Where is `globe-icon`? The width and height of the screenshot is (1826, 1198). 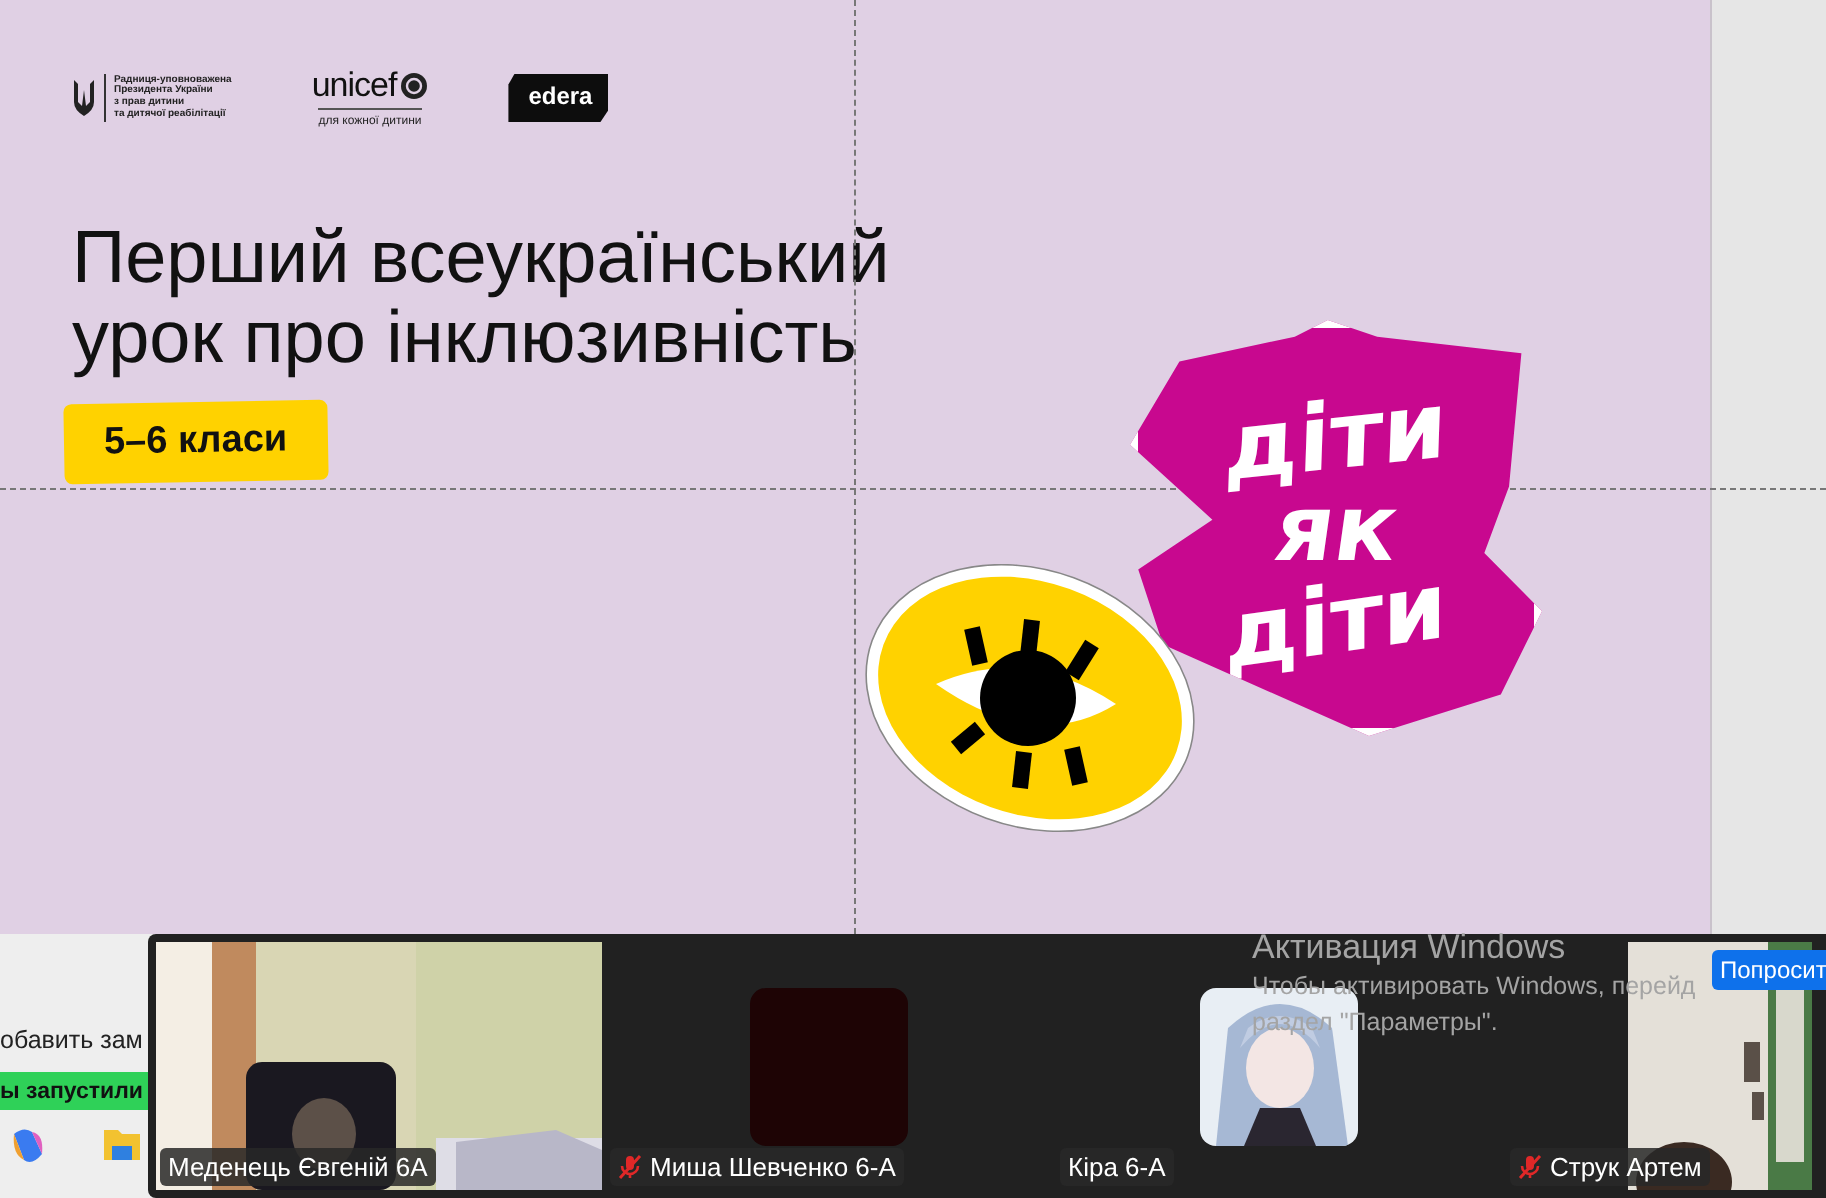 globe-icon is located at coordinates (414, 85).